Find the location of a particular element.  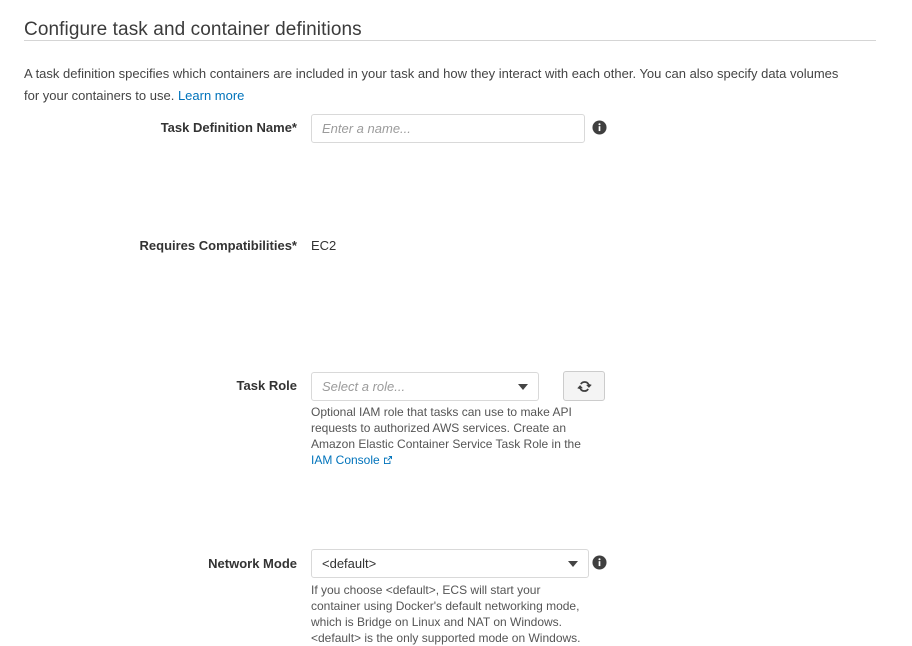

iam-console-link: IAM Console is located at coordinates (345, 460).